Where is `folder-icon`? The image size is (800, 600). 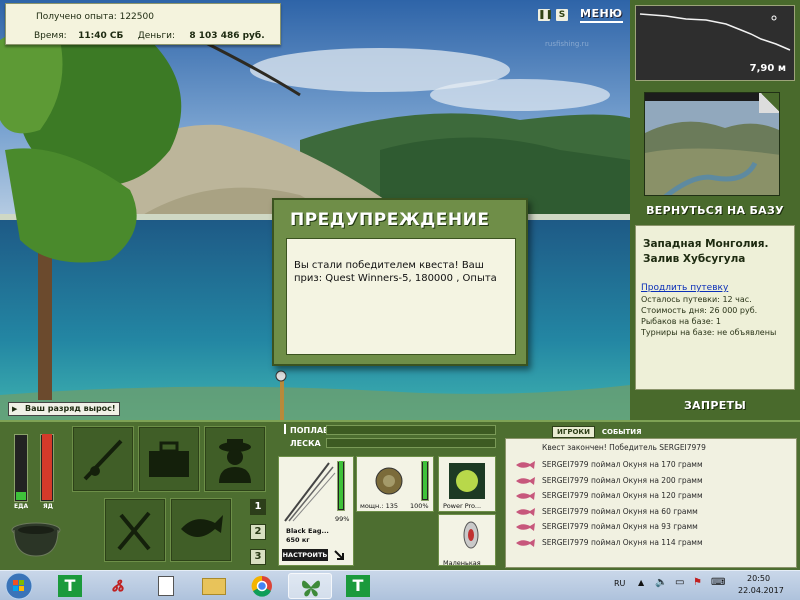 folder-icon is located at coordinates (214, 586).